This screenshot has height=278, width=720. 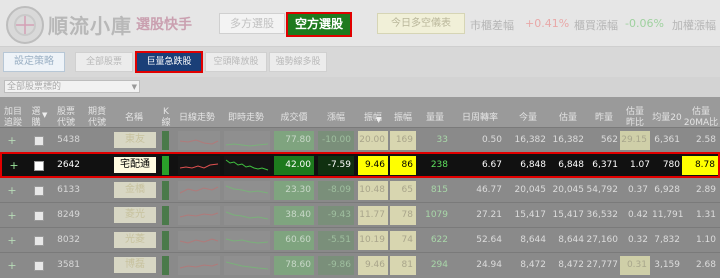 I want to click on ma20-cell: 6,361, so click(x=667, y=140).